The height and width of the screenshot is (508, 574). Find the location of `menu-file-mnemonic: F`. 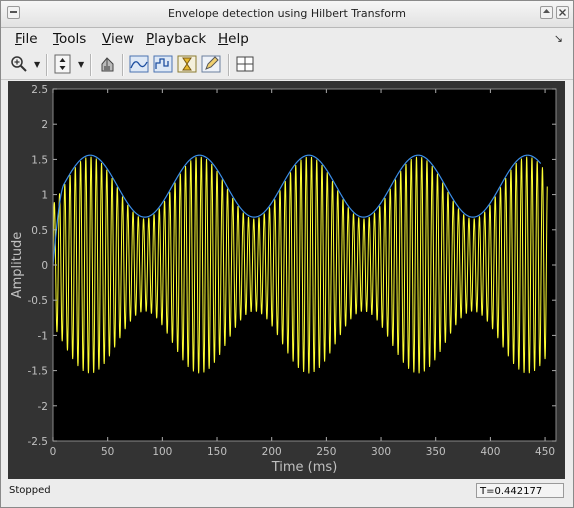

menu-file-mnemonic: F is located at coordinates (18, 39).